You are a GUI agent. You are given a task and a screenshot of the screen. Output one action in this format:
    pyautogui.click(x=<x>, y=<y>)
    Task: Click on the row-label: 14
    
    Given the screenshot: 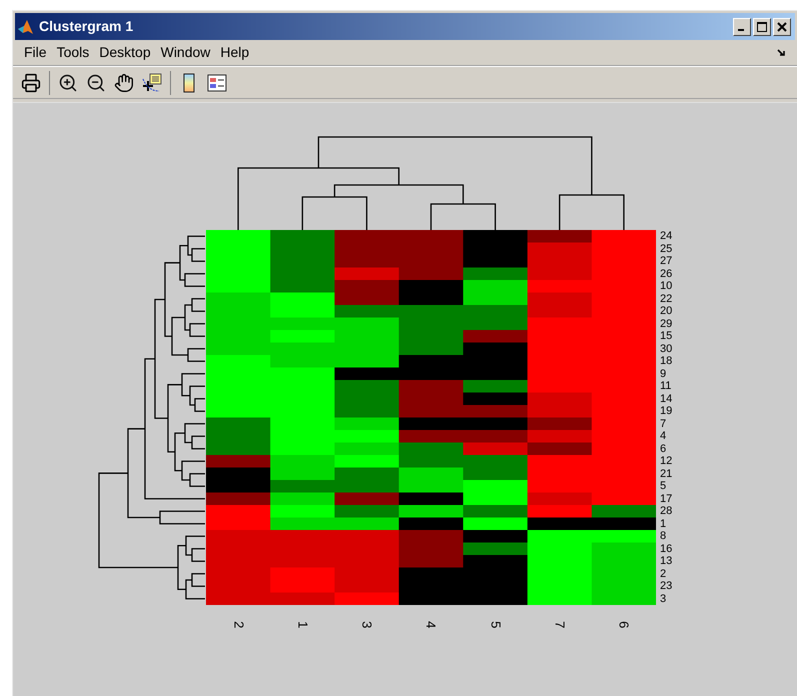 What is the action you would take?
    pyautogui.click(x=666, y=398)
    